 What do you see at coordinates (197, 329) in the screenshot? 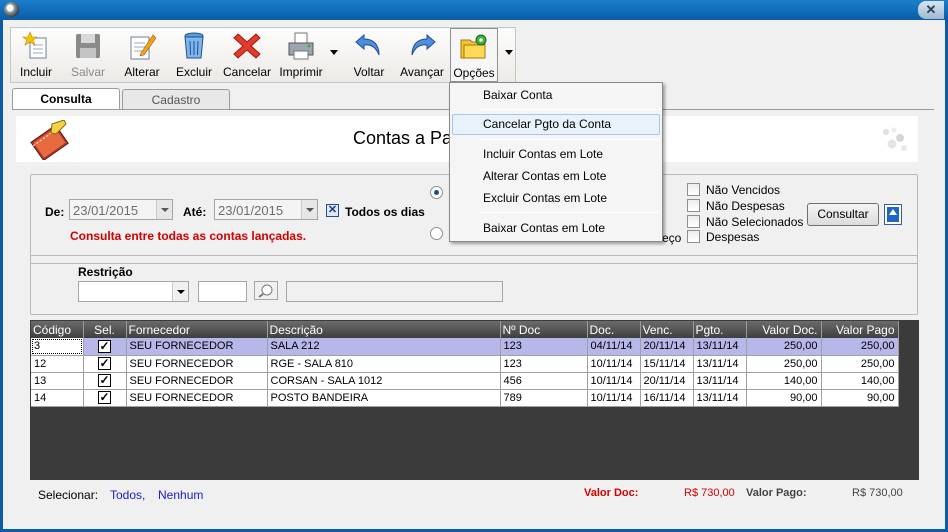
I see `col-fornecedor: Fornecedor` at bounding box center [197, 329].